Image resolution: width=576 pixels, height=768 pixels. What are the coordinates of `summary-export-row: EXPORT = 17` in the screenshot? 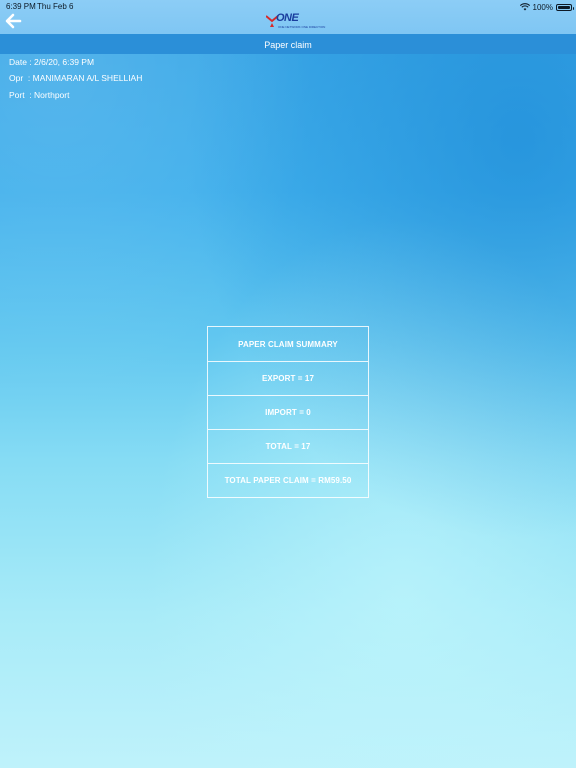 It's located at (288, 378).